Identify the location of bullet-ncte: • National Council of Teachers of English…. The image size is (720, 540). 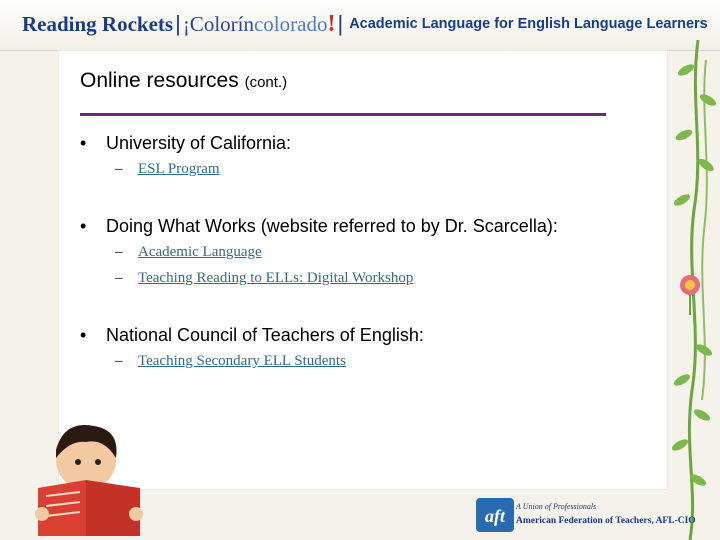
(252, 335).